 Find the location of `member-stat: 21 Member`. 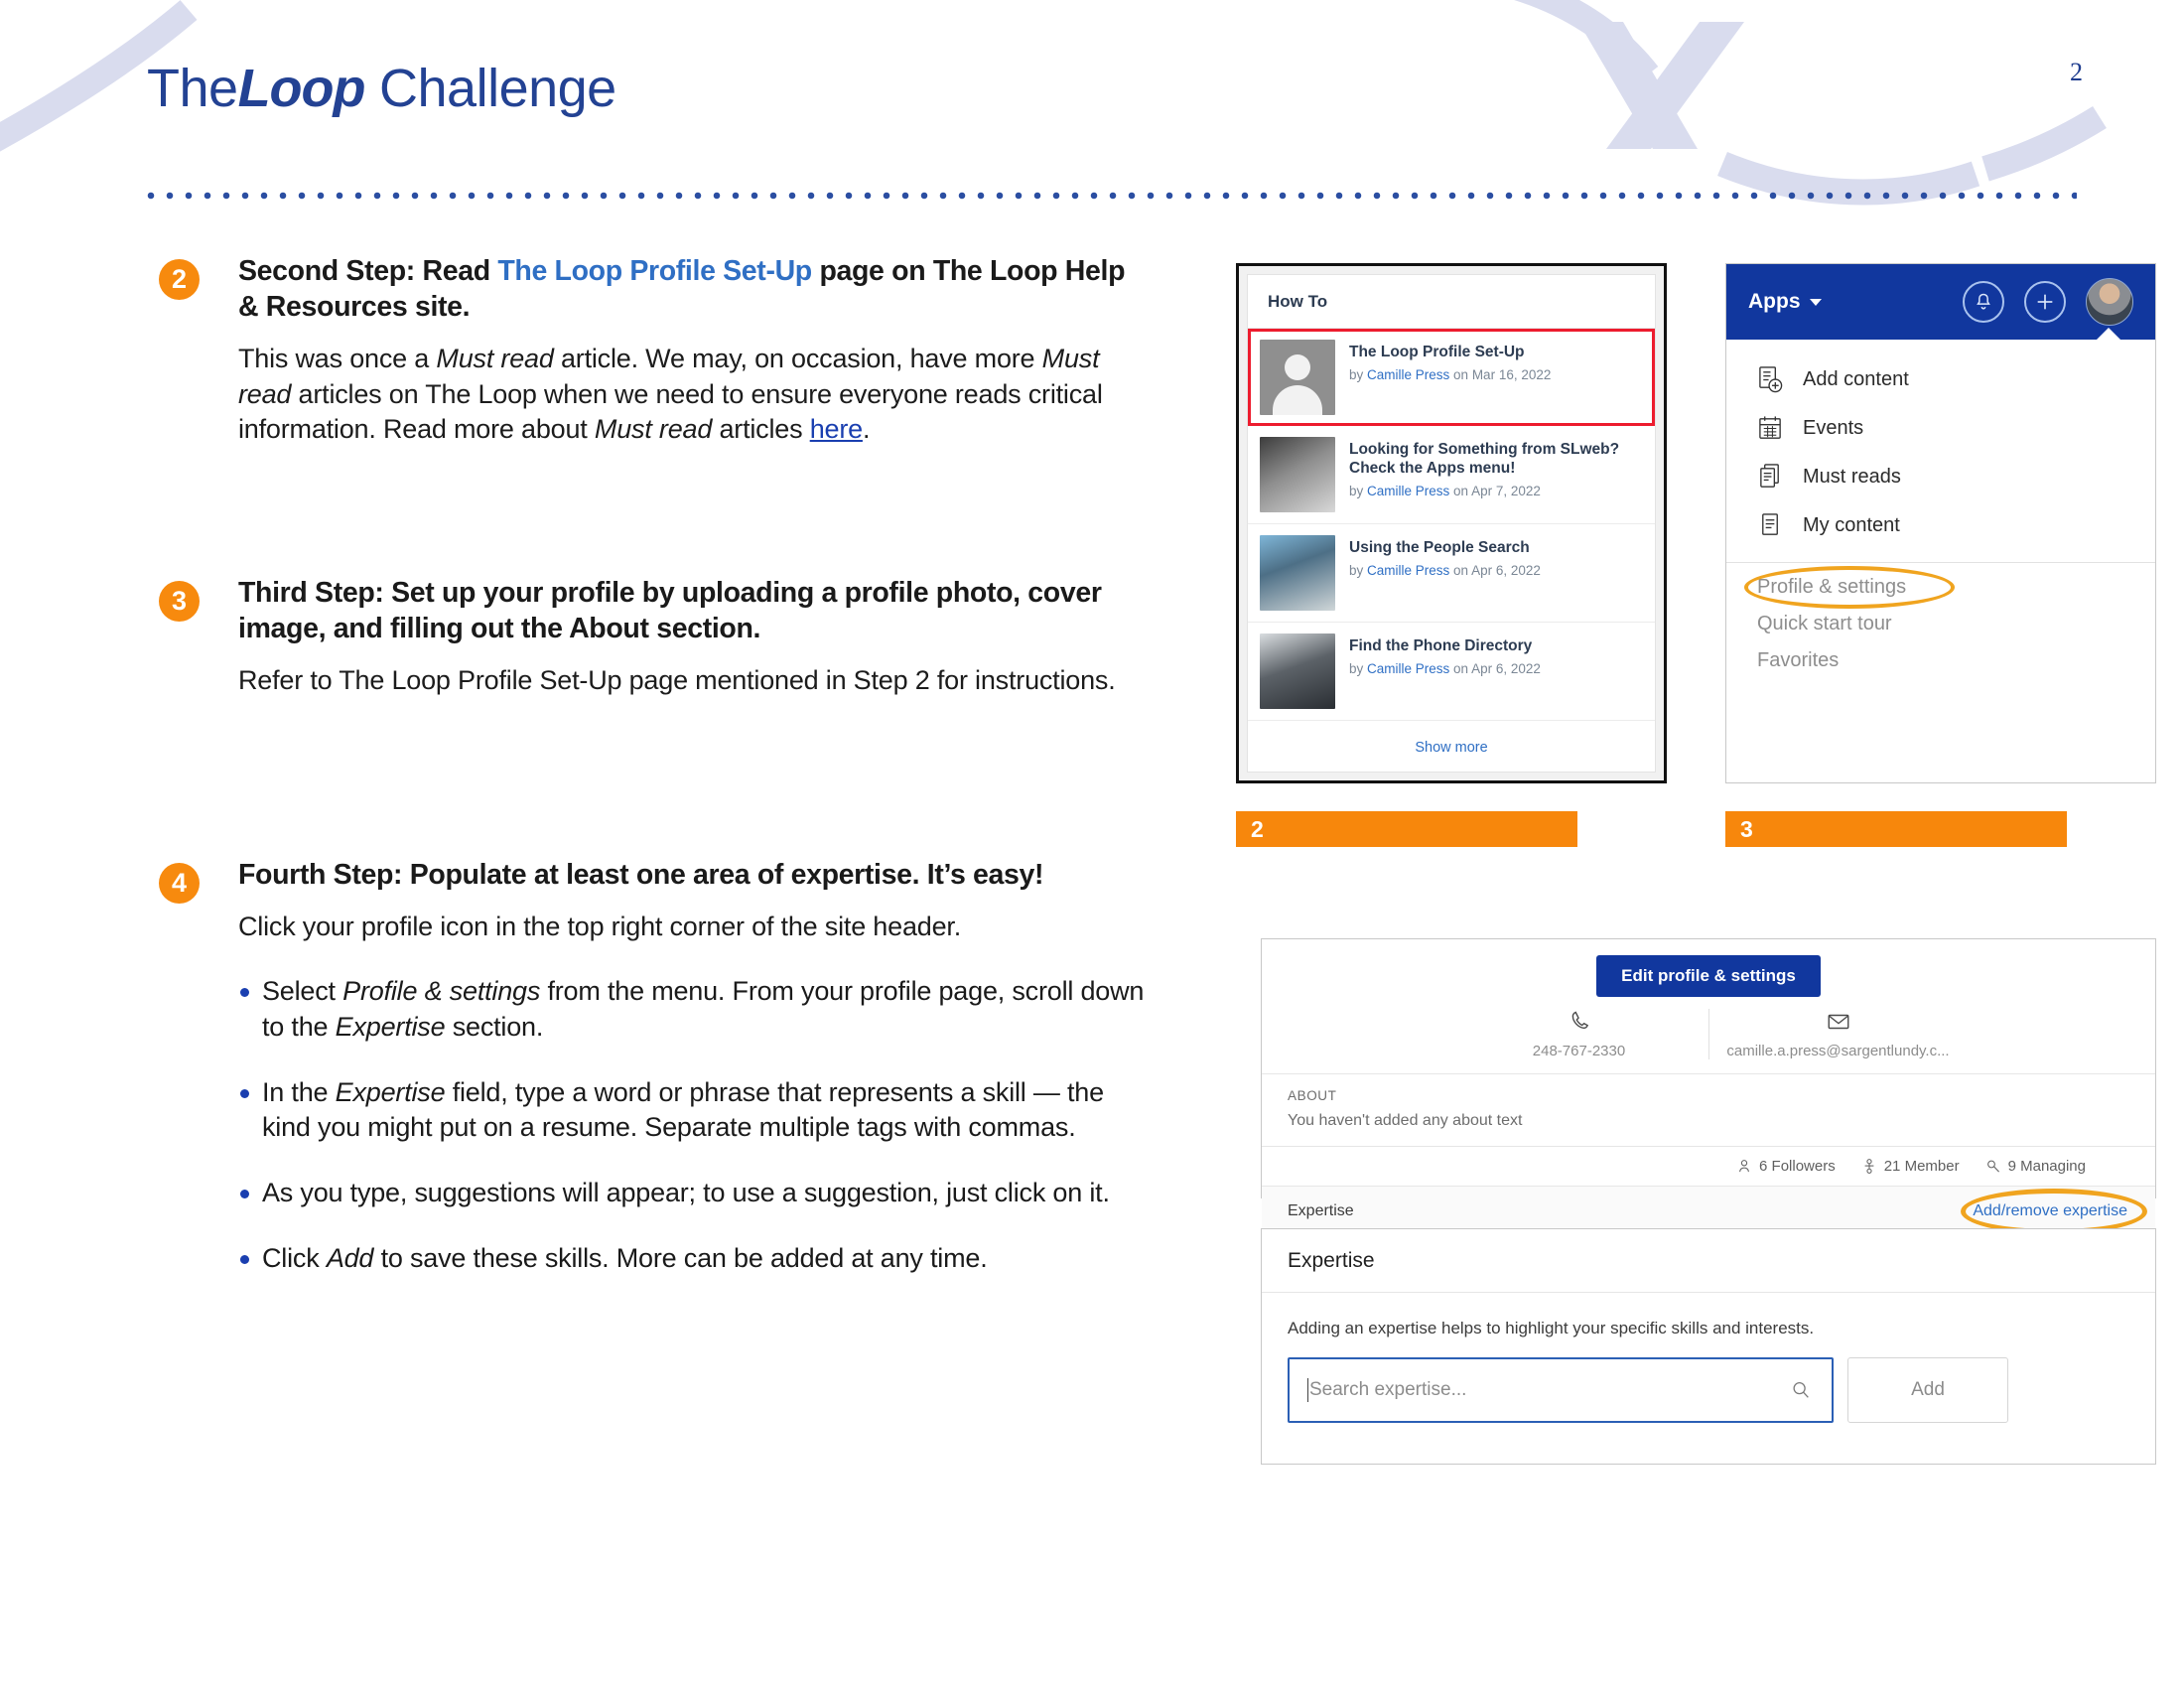

member-stat: 21 Member is located at coordinates (1910, 1166).